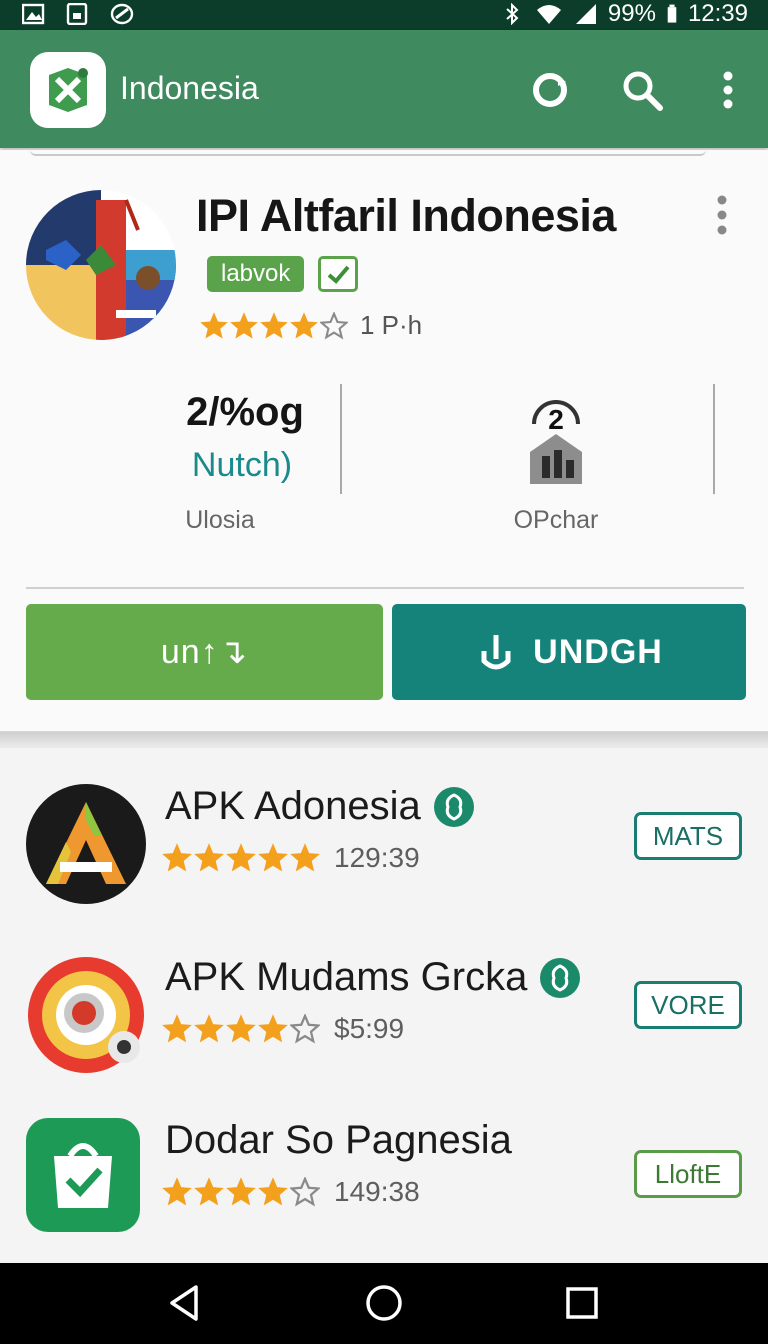 The image size is (768, 1344). I want to click on list-item-action-button: VORE, so click(688, 1005).